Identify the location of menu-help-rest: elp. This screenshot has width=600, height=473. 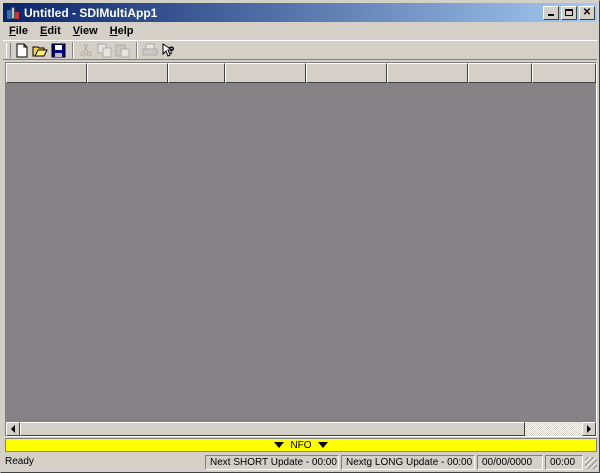
(125, 31).